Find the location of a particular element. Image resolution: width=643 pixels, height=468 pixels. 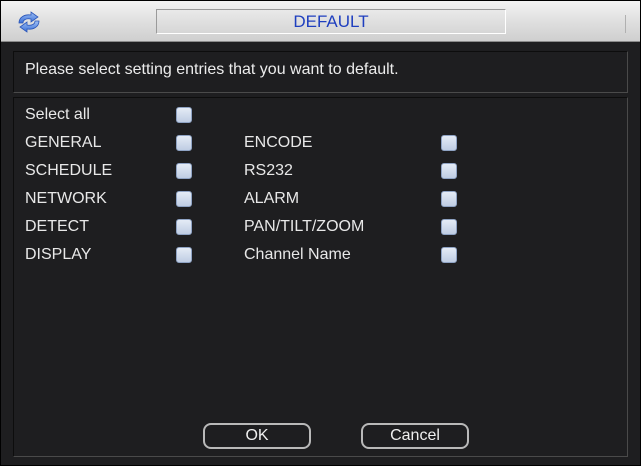

general-label: GENERAL is located at coordinates (63, 142).